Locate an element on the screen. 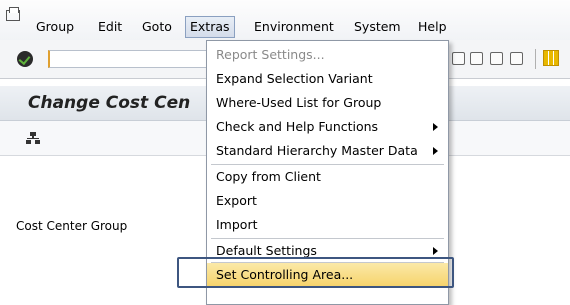  menu-edit: Edit is located at coordinates (110, 27).